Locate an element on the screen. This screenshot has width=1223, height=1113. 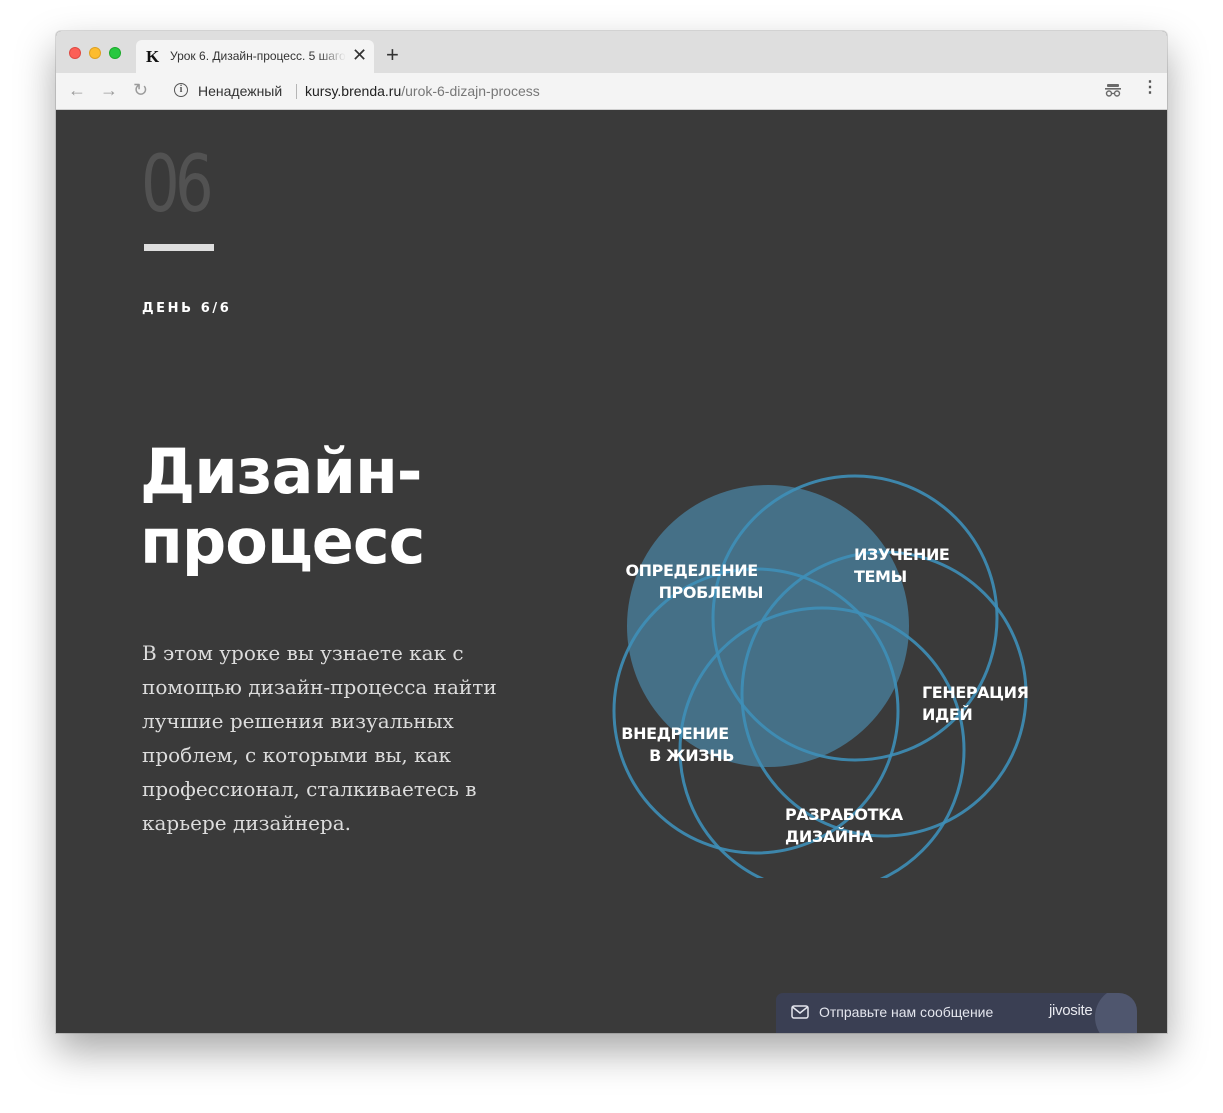
url-host: kursy.brenda.ru is located at coordinates (353, 91).